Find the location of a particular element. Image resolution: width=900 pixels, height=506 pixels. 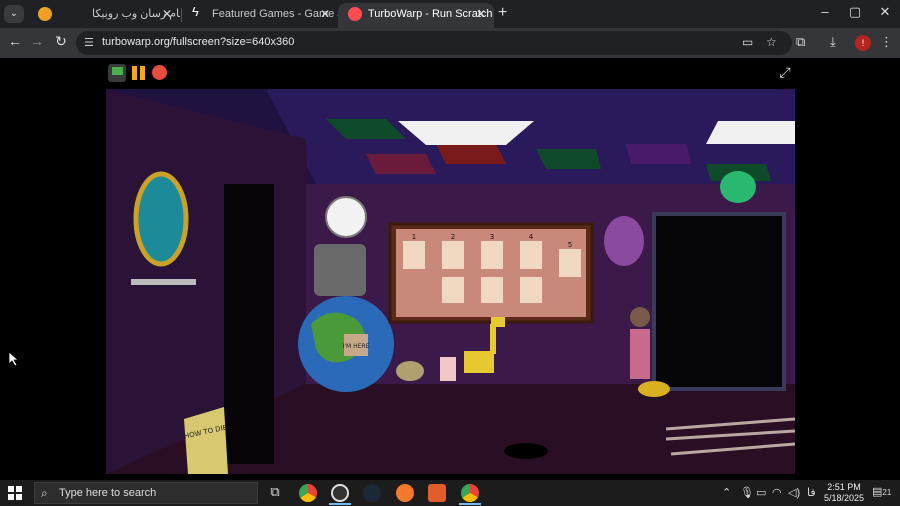

steam-icon is located at coordinates (372, 493).